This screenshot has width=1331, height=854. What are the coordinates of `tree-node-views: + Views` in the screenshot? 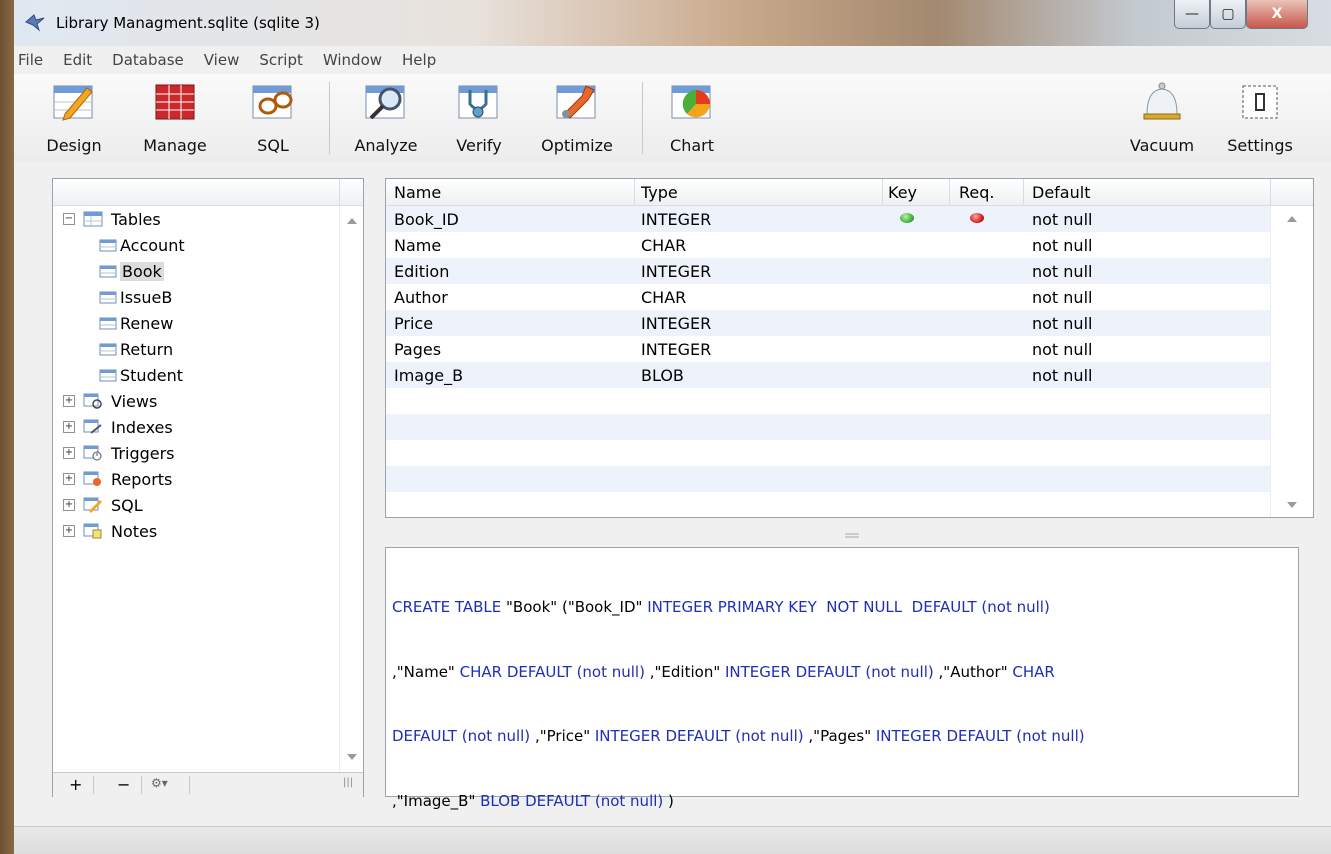 It's located at (110, 401).